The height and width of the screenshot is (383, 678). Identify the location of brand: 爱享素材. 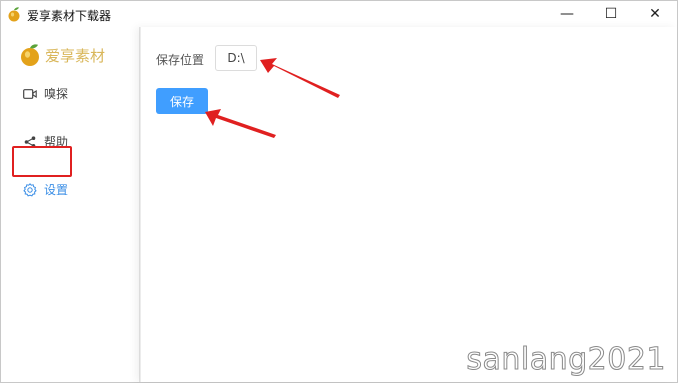
(62, 55).